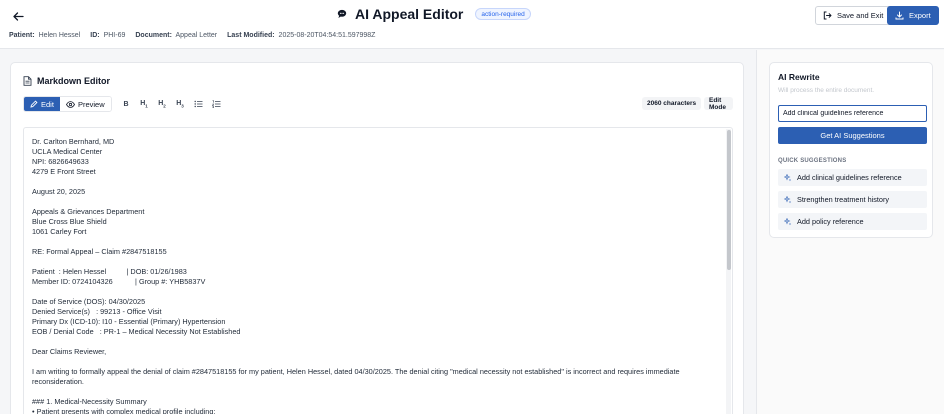 The height and width of the screenshot is (414, 944). I want to click on editor-line: RE: Formal Appeal – Claim #2847518155, so click(99, 251).